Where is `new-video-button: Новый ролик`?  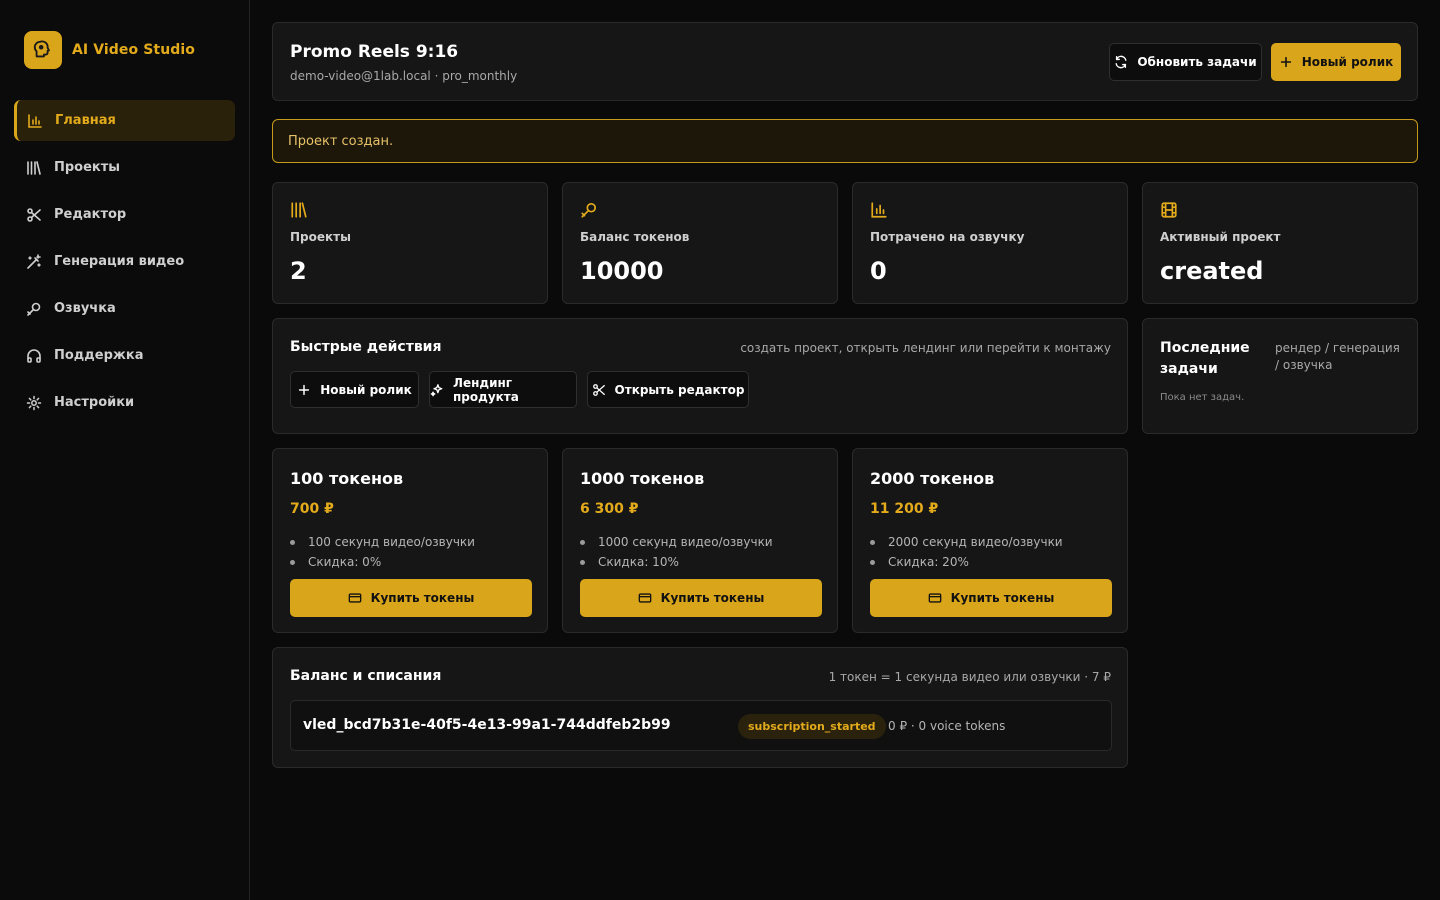 new-video-button: Новый ролик is located at coordinates (1336, 62).